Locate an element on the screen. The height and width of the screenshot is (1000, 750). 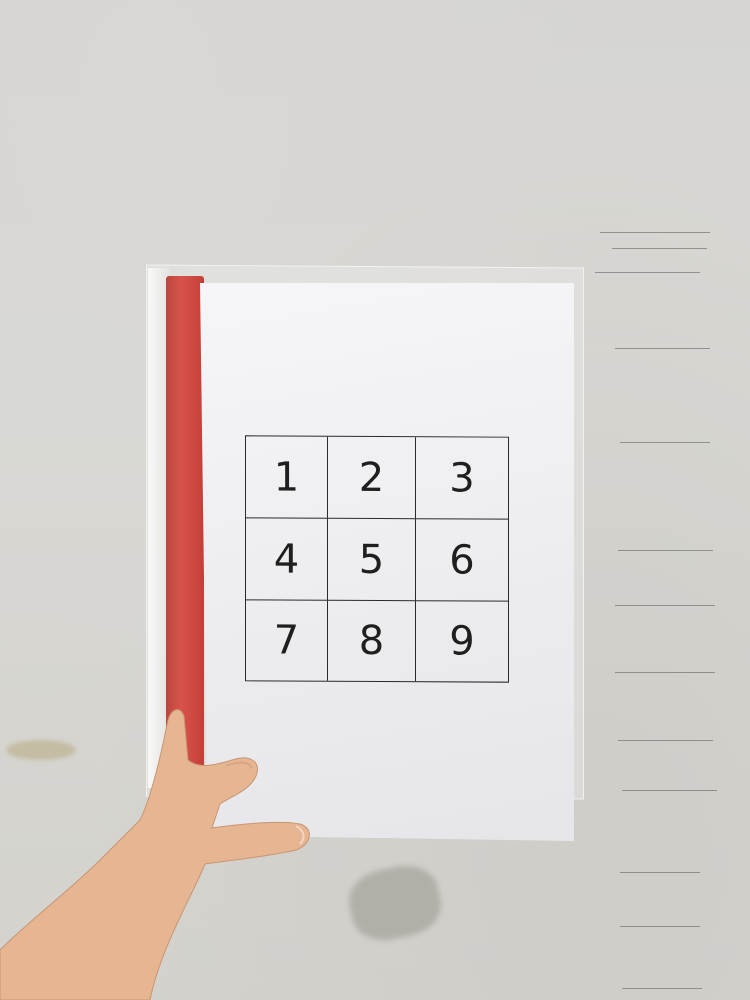
number-grid: 1 2 3 4 5 6 7 8 9 is located at coordinates (377, 559).